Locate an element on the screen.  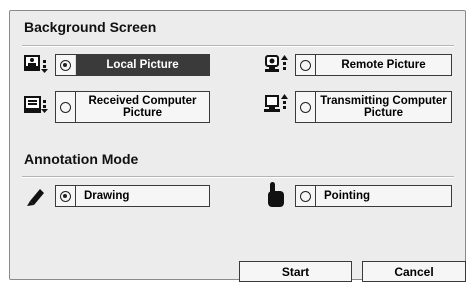
pencil-icon is located at coordinates (35, 197).